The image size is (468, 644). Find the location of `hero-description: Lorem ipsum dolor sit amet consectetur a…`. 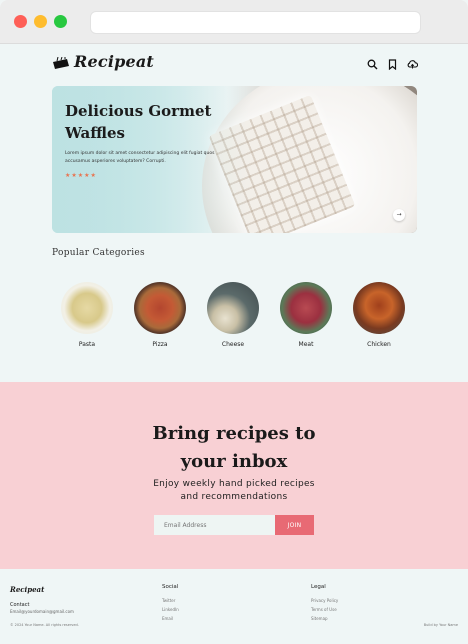

hero-description: Lorem ipsum dolor sit amet consectetur a… is located at coordinates (140, 157).